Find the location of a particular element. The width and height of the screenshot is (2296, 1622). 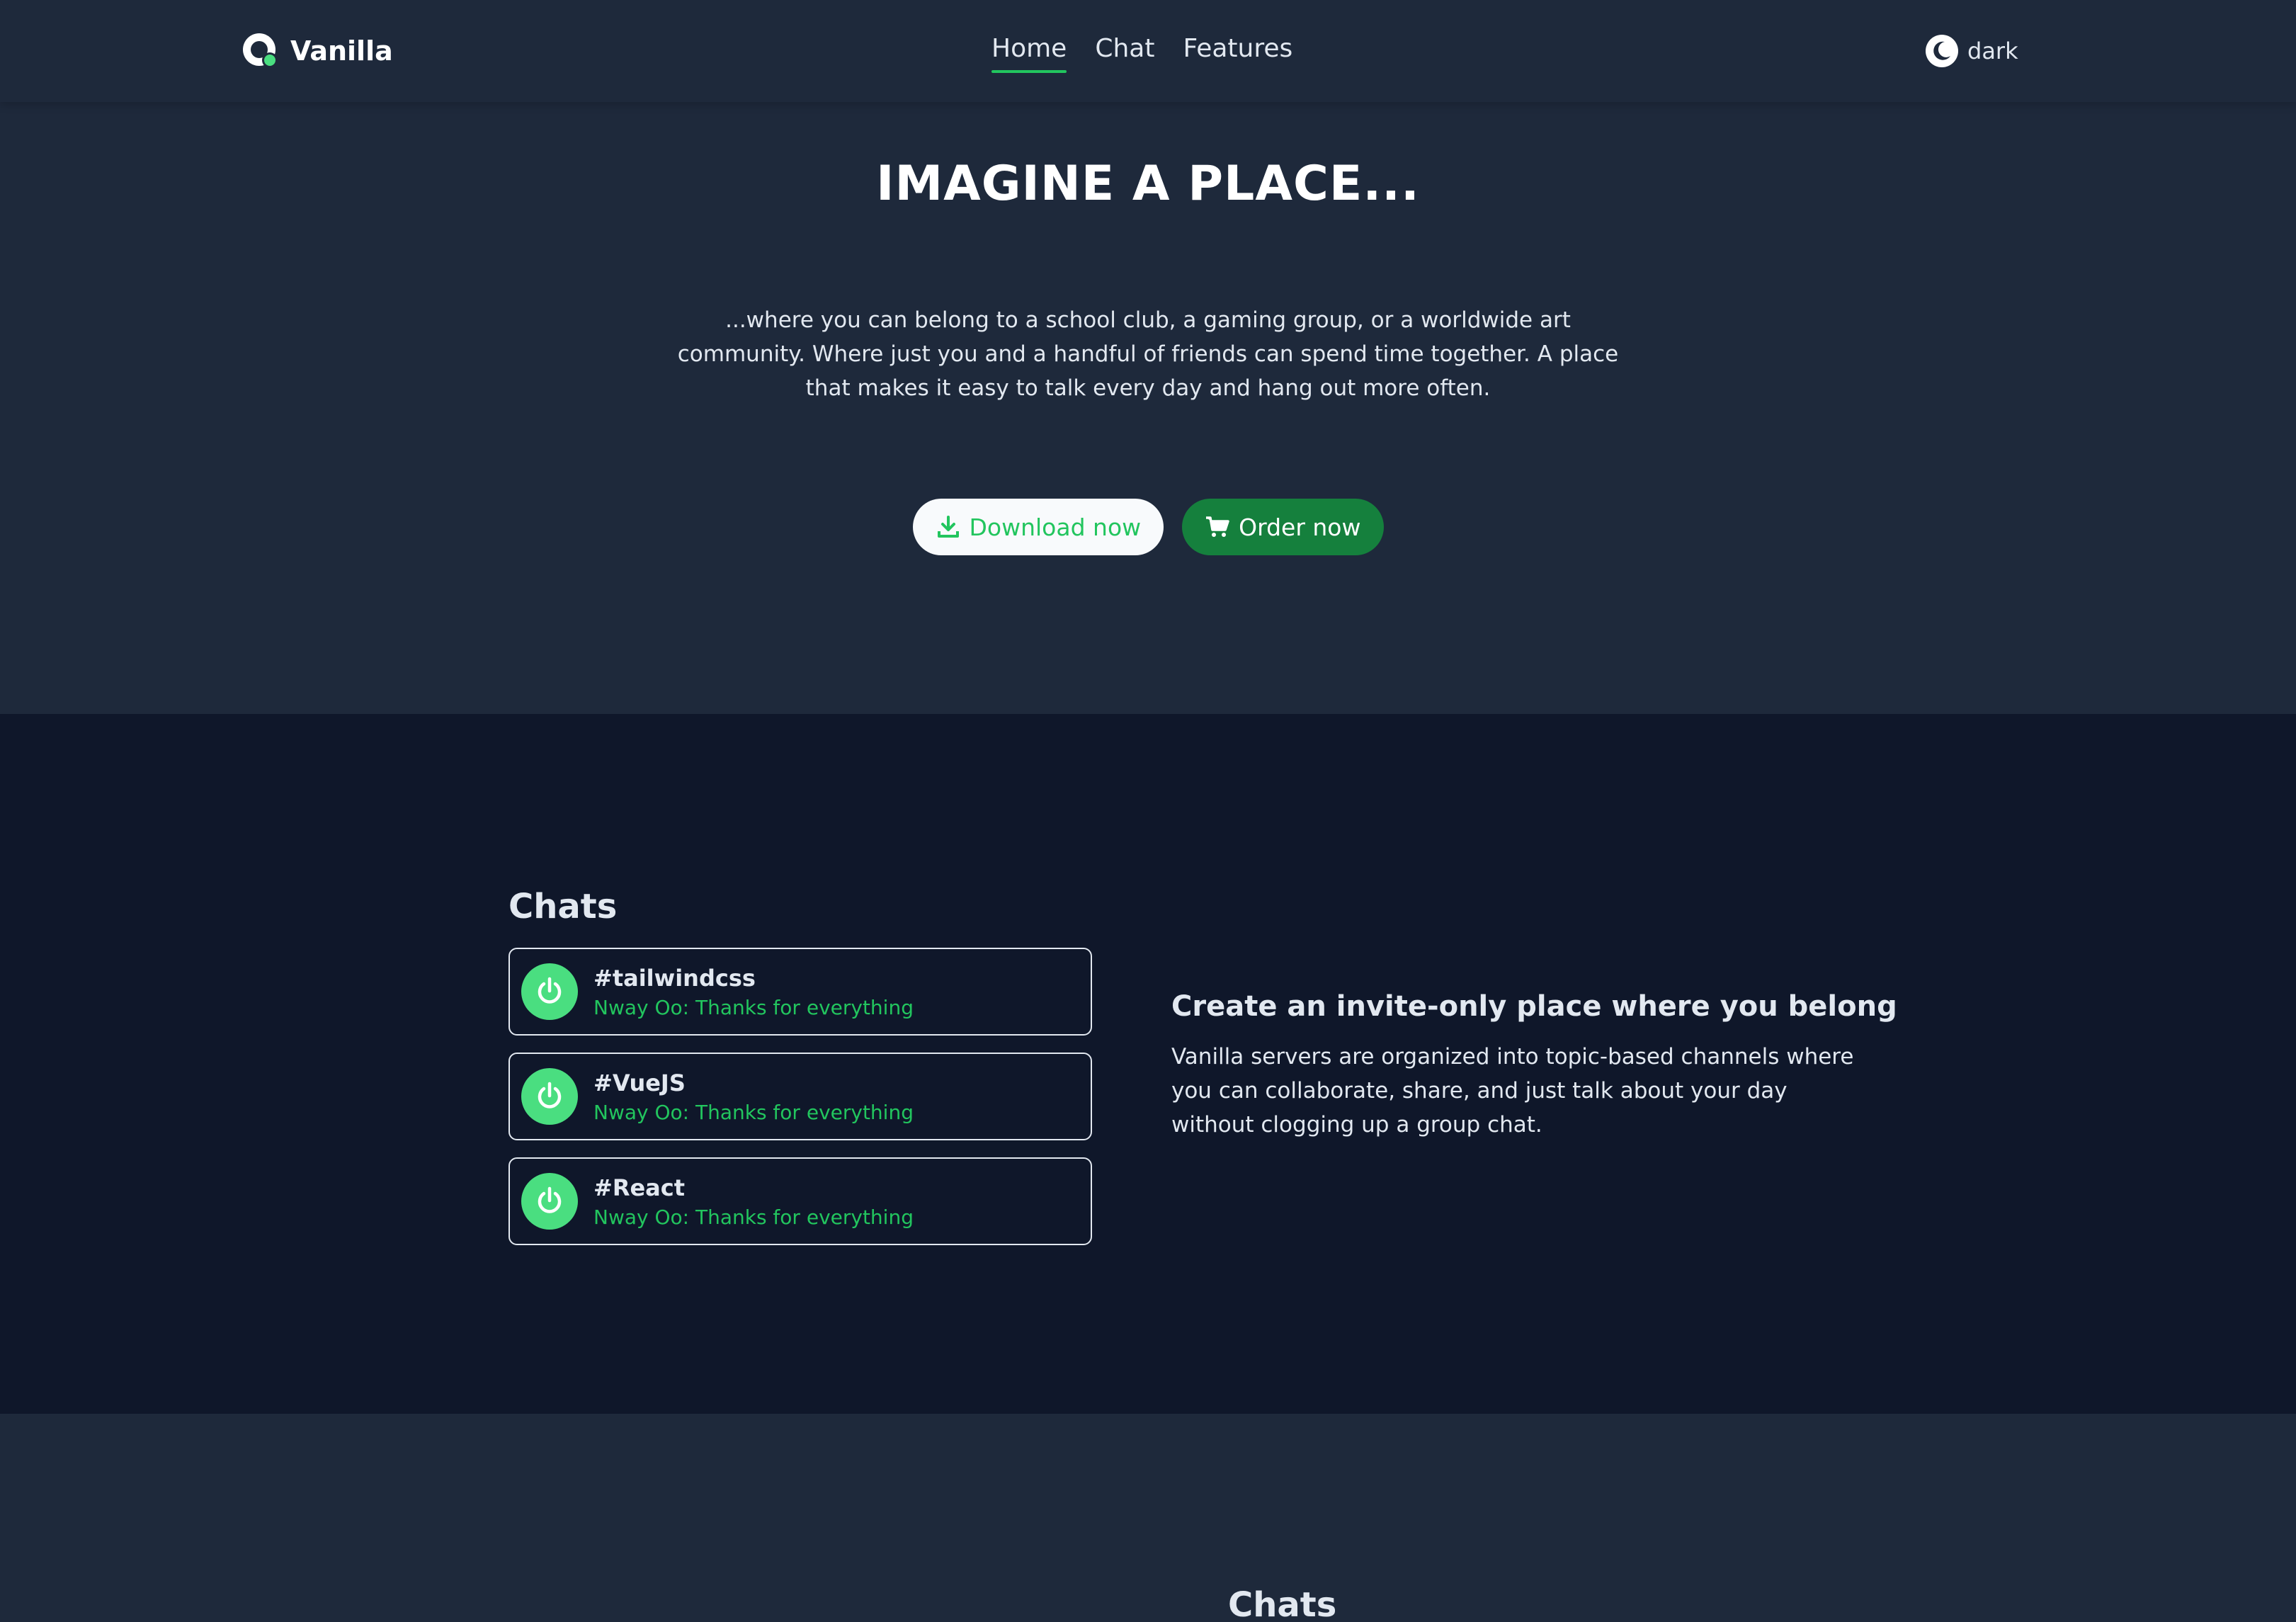

chat-card-react: #React Nway Oo: Thanks for everything is located at coordinates (800, 1201).